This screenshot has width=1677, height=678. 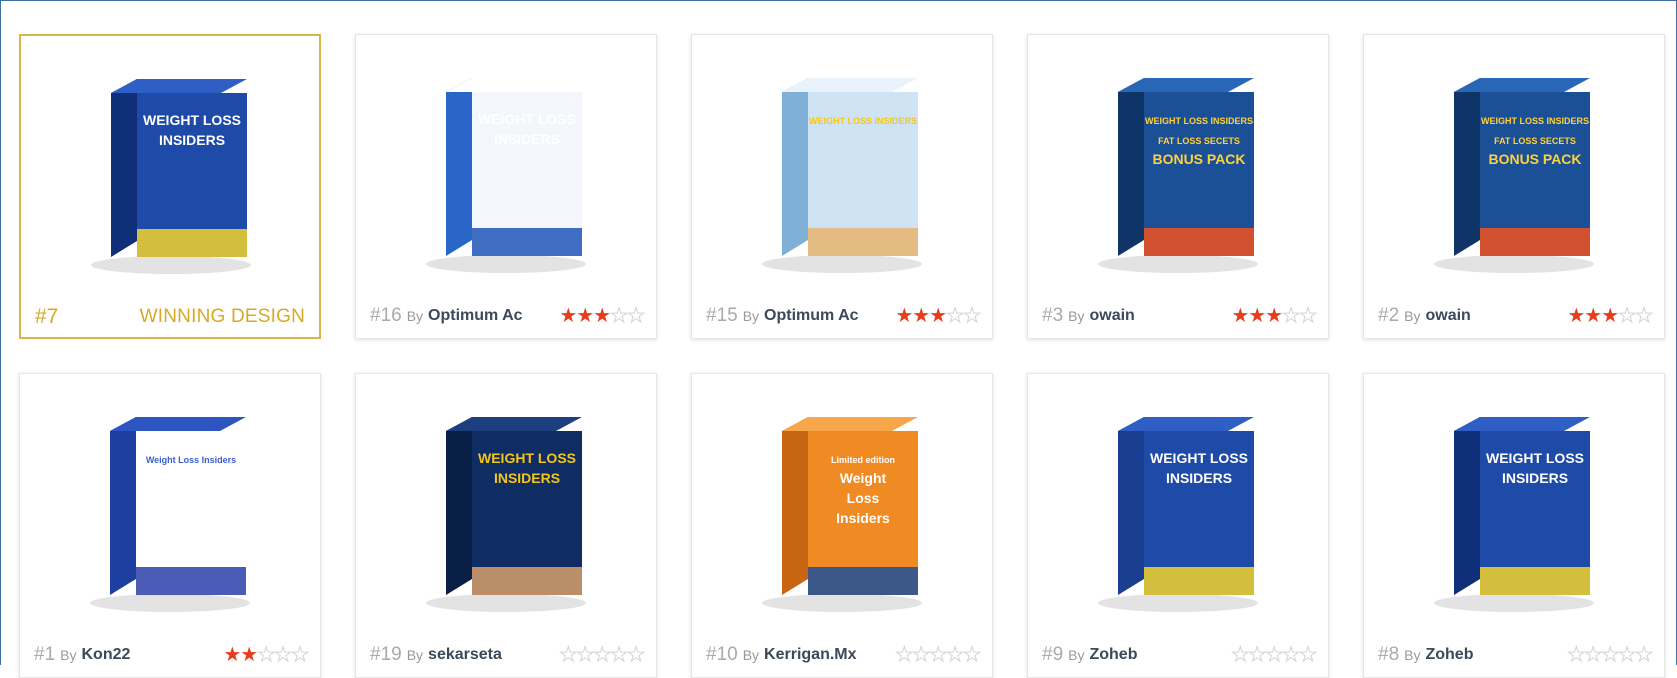 I want to click on design-card: Weight Loss Insiders #1 By Kon22 ★ ★ ★ ★ ★, so click(x=170, y=525).